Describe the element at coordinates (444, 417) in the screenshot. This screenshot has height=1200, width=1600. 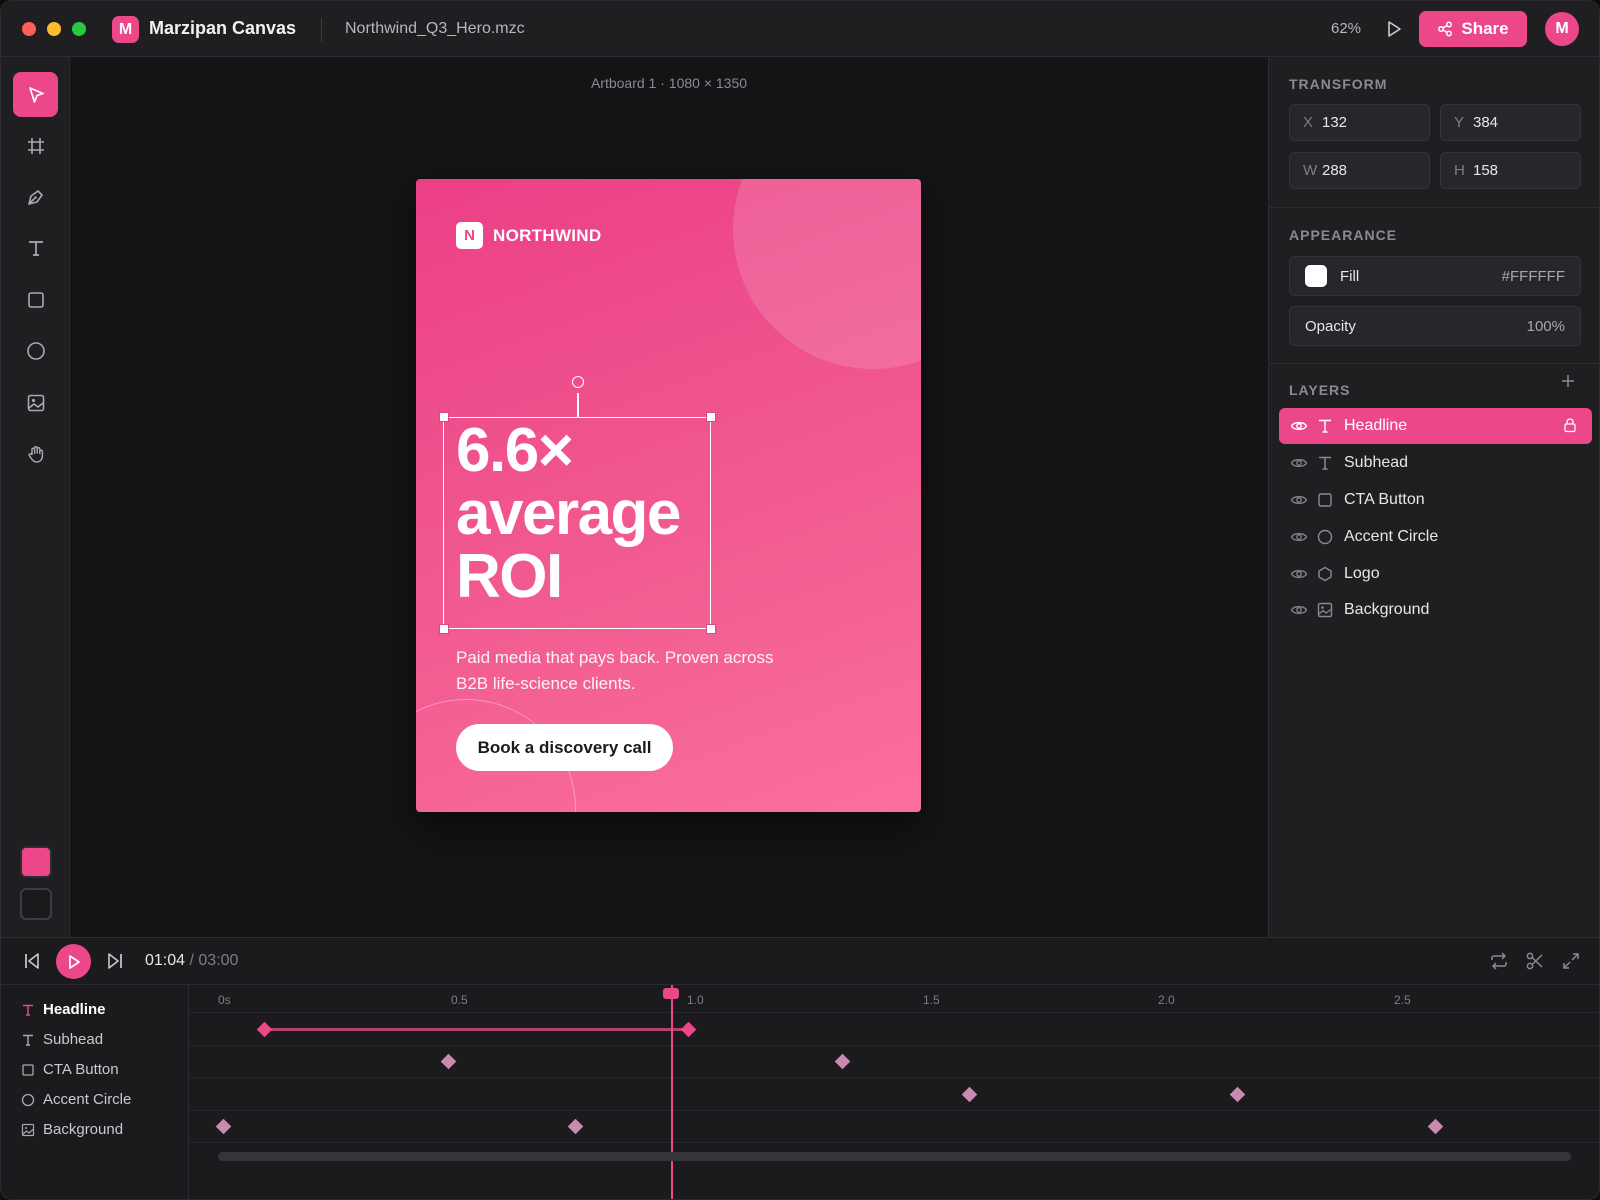
I see `resize-handle-top-left` at that location.